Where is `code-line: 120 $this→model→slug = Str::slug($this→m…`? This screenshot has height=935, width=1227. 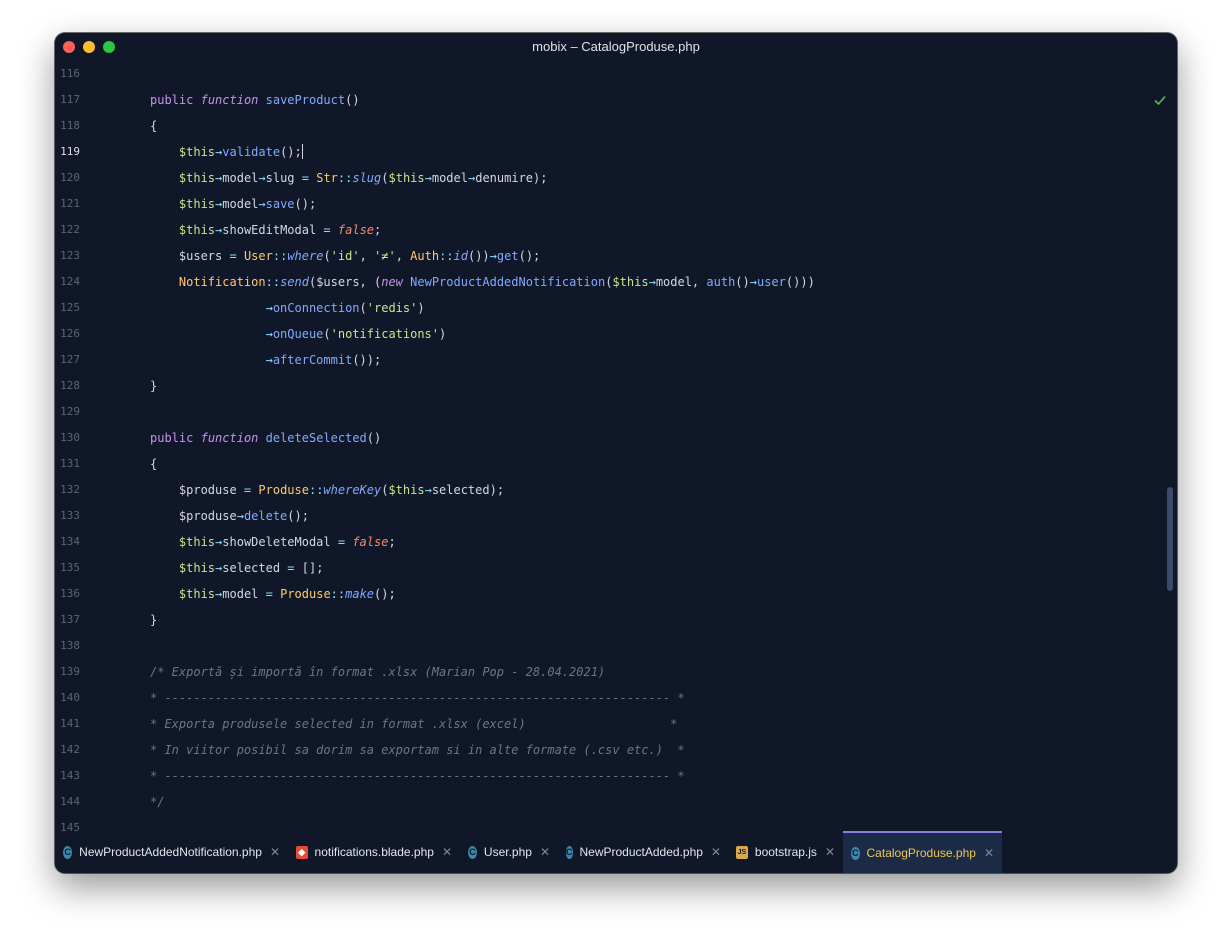 code-line: 120 $this→model→slug = Str::slug($this→m… is located at coordinates (605, 178).